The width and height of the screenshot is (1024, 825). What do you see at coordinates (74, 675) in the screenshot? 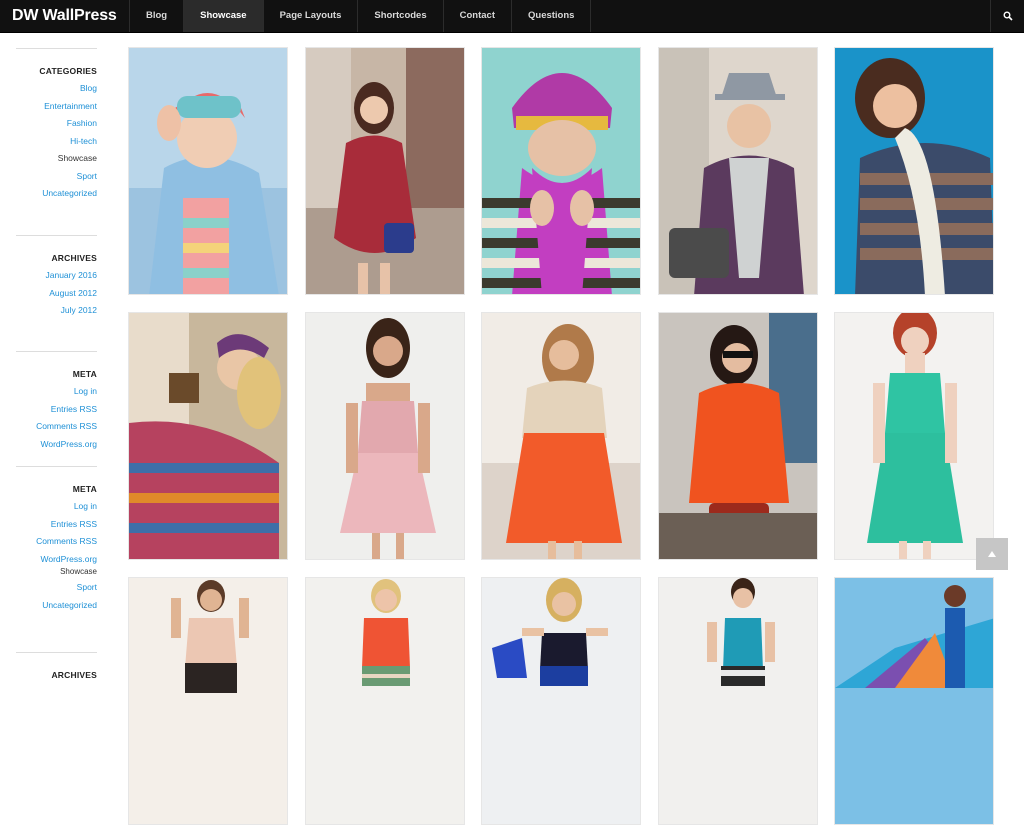
I see `archives-title-2: ARCHIVES` at bounding box center [74, 675].